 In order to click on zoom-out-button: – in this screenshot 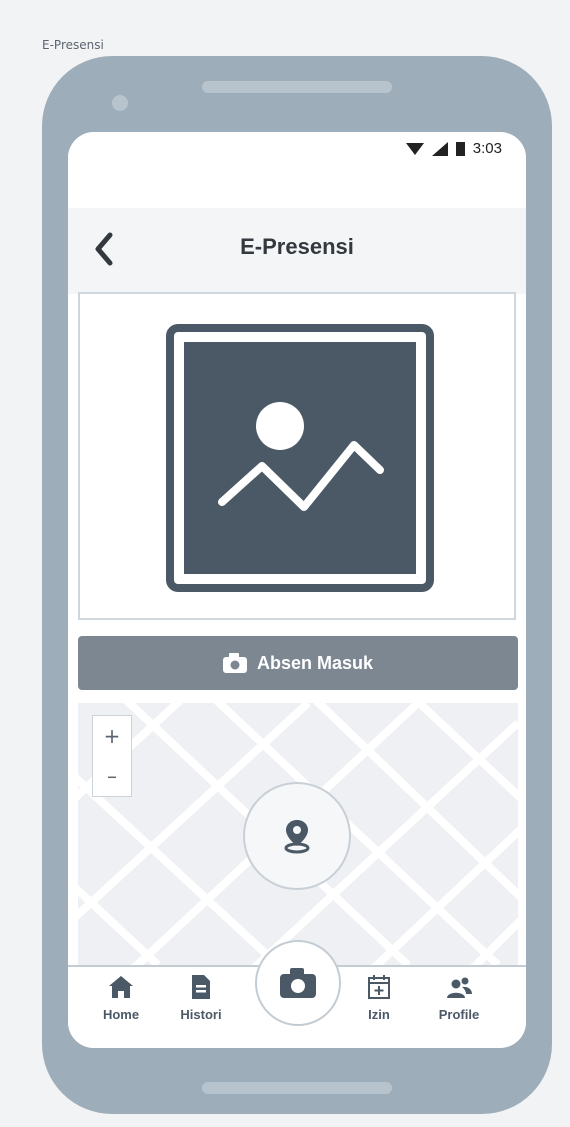, I will do `click(112, 776)`.